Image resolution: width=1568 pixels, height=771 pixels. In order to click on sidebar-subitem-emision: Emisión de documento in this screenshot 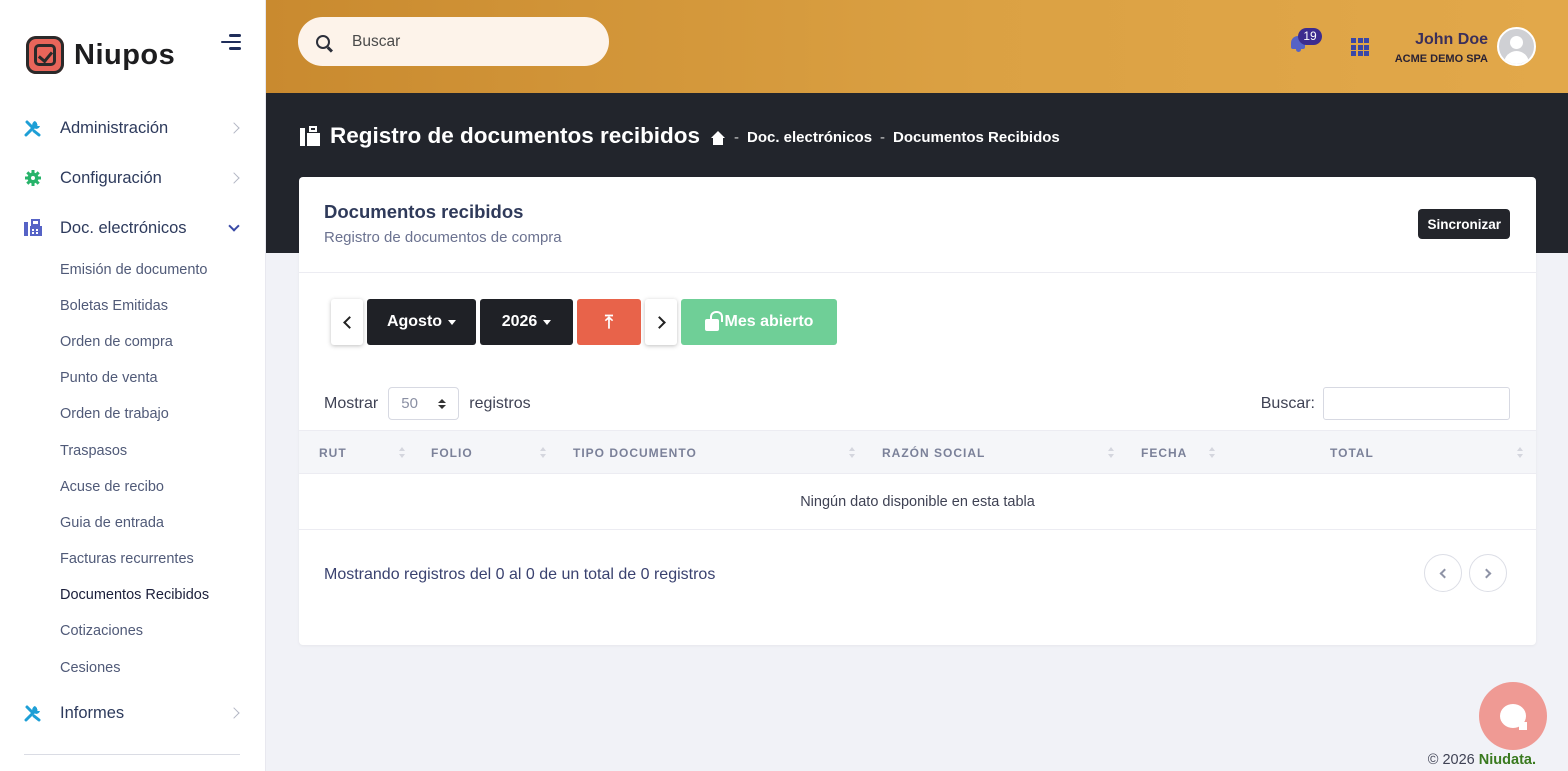, I will do `click(134, 270)`.